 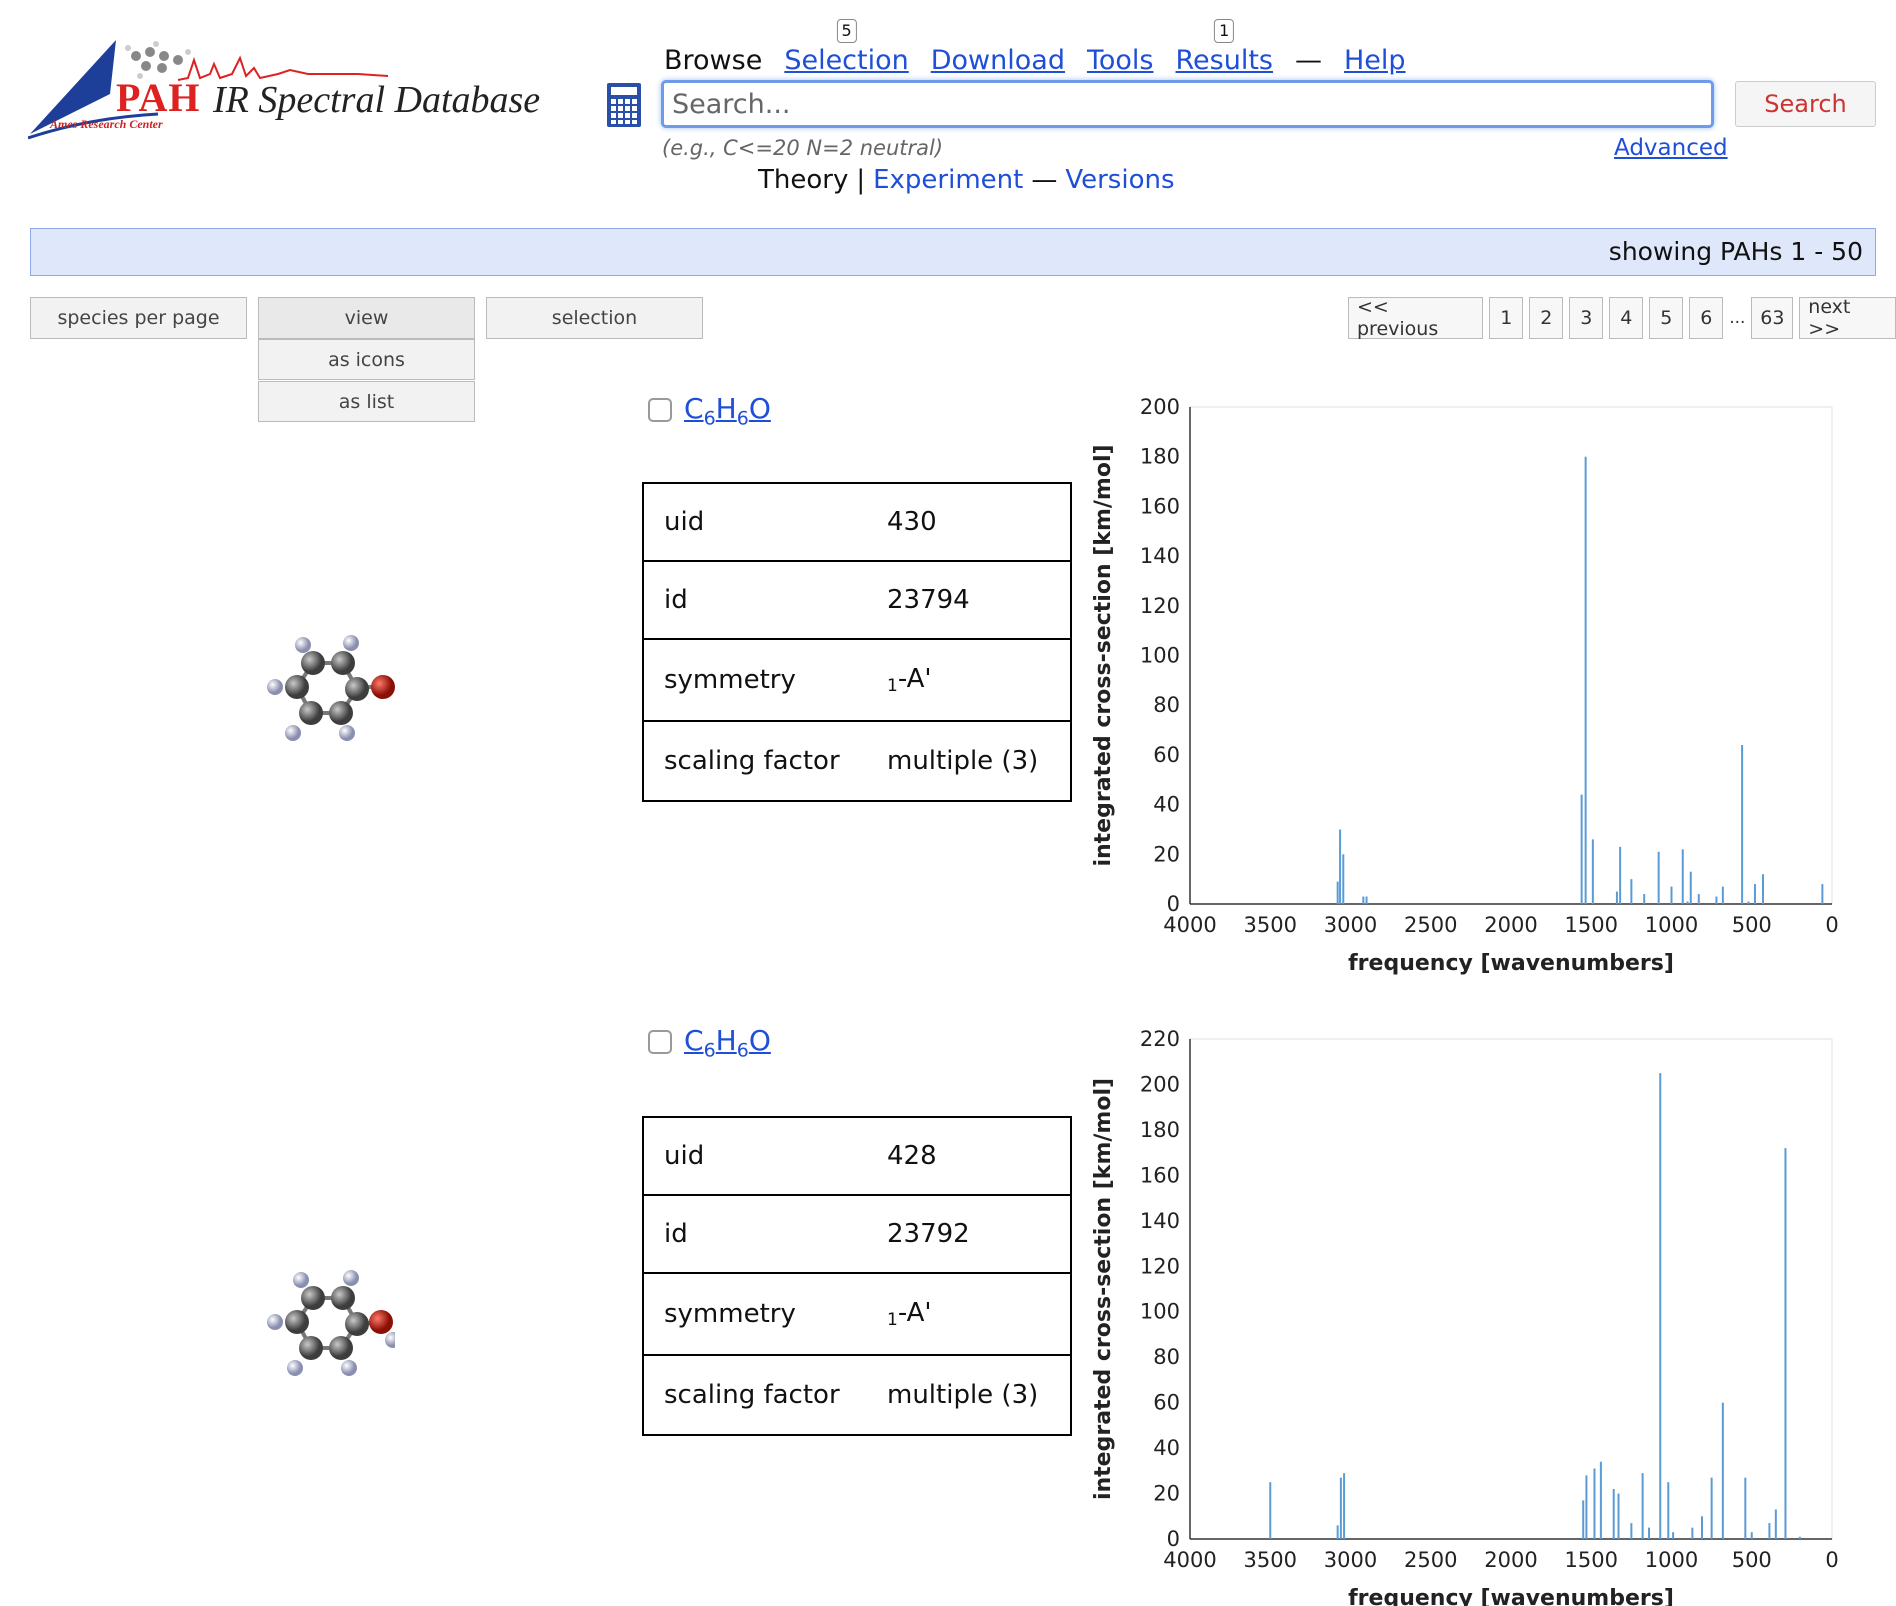 What do you see at coordinates (1666, 318) in the screenshot?
I see `pager-page-5: 5` at bounding box center [1666, 318].